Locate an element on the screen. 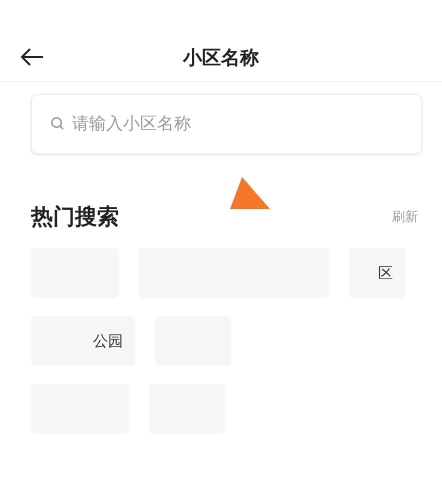 Image resolution: width=442 pixels, height=503 pixels. section-title: 热门搜索 is located at coordinates (75, 218).